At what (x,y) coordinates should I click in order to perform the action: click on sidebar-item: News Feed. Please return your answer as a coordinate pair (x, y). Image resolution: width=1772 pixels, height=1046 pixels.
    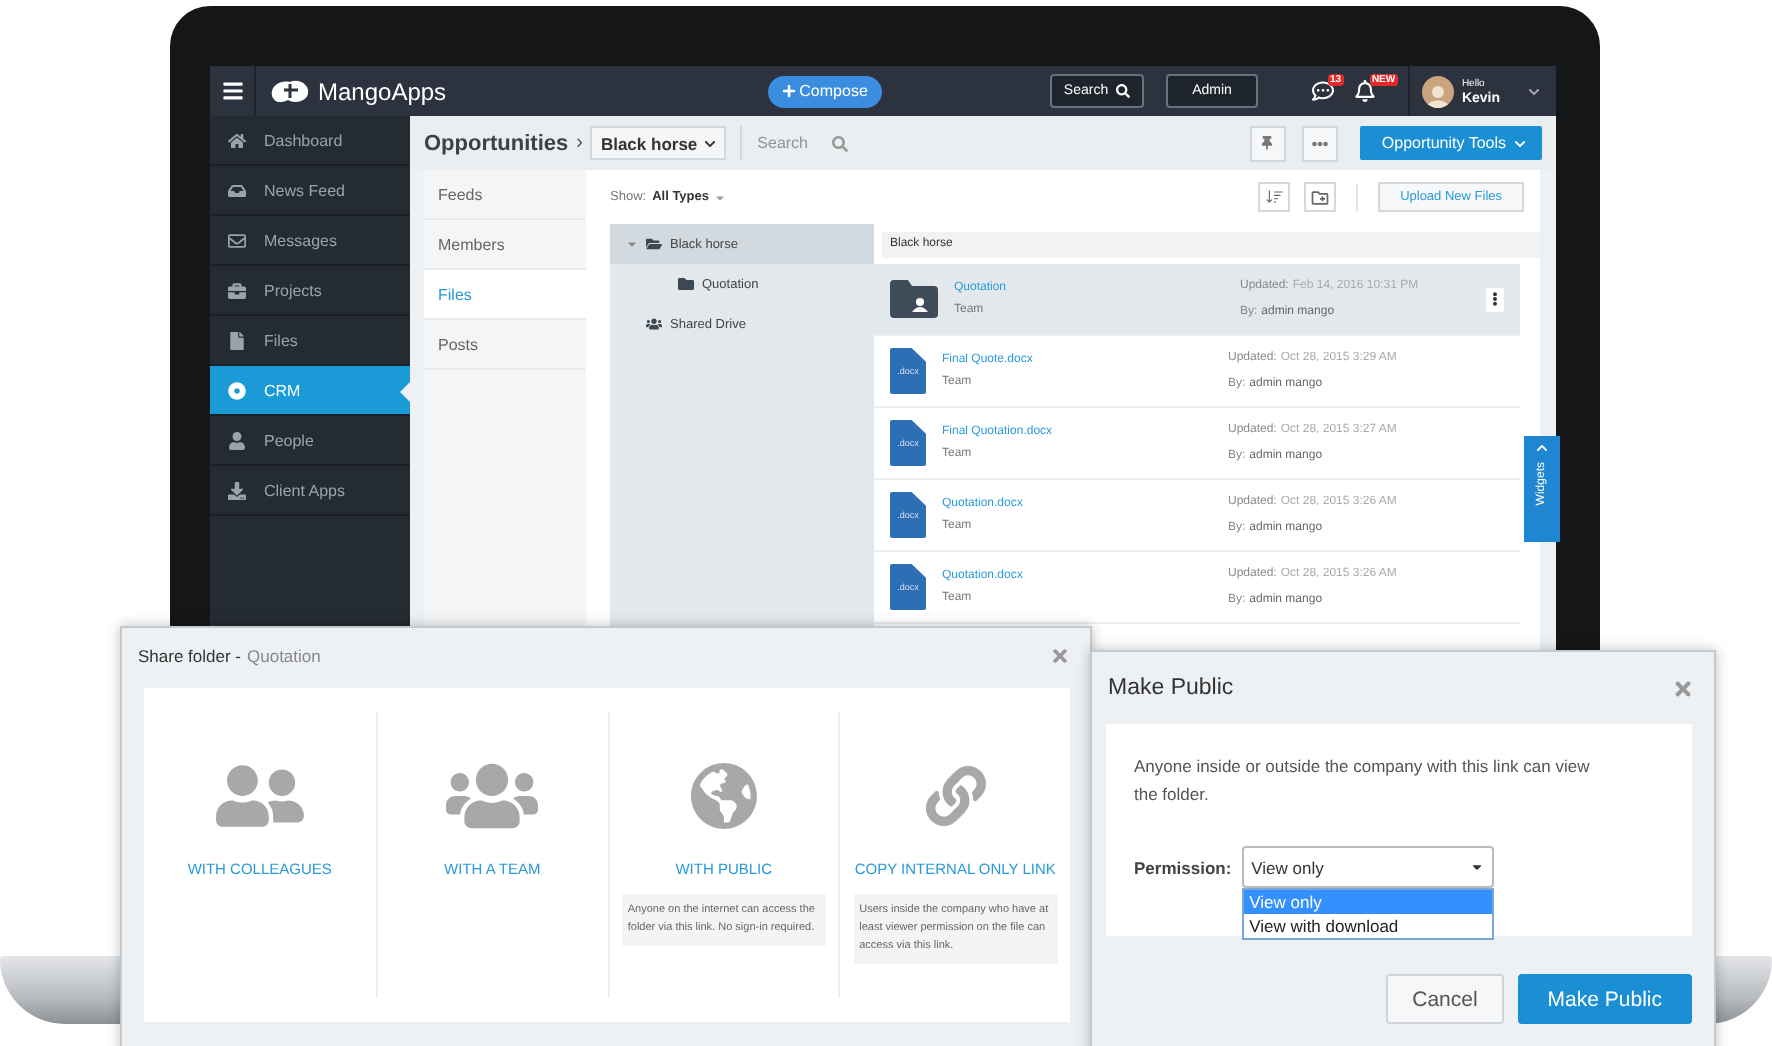
    Looking at the image, I should click on (310, 191).